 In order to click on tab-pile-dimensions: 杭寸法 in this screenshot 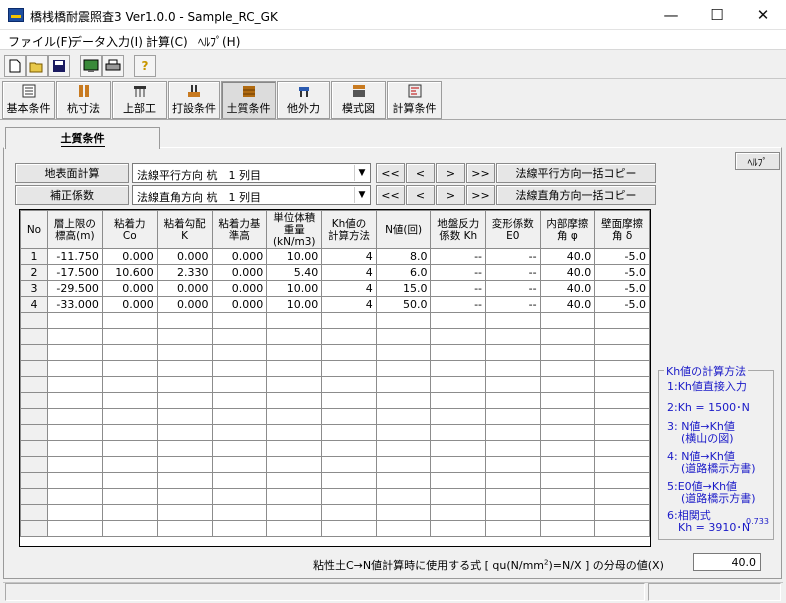, I will do `click(83, 100)`.